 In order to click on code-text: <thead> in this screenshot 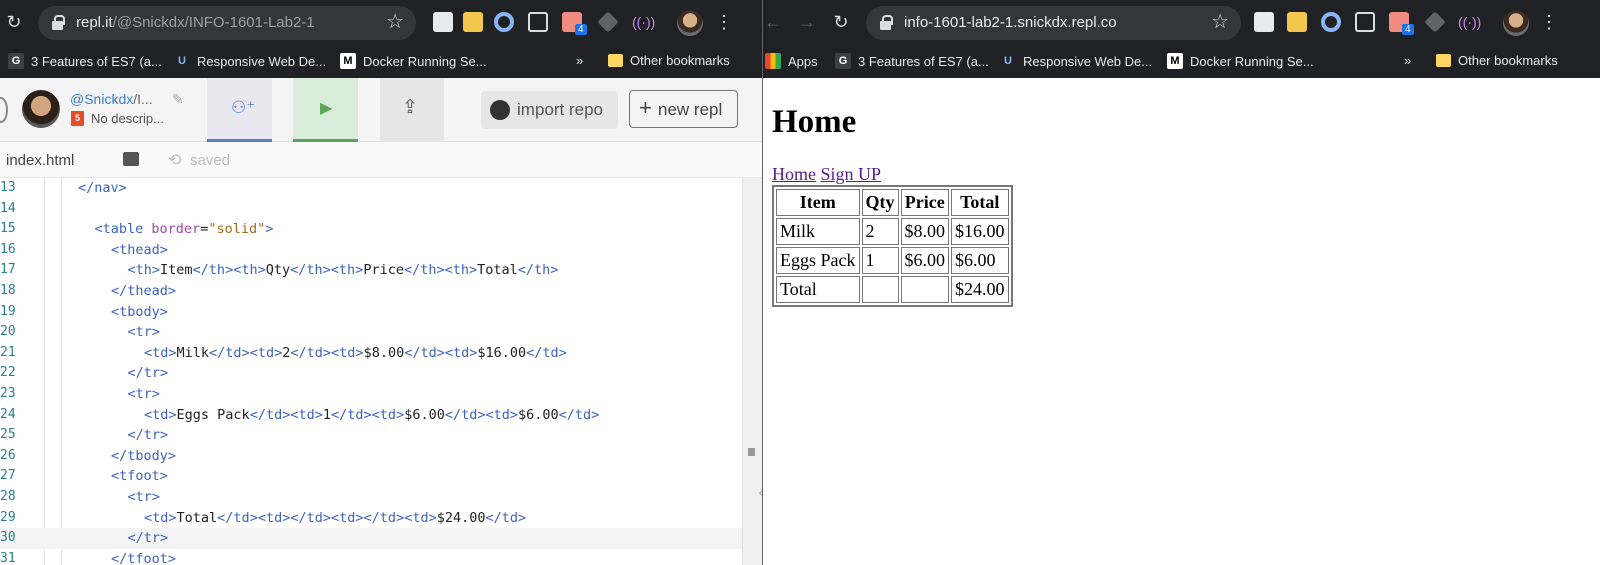, I will do `click(139, 249)`.